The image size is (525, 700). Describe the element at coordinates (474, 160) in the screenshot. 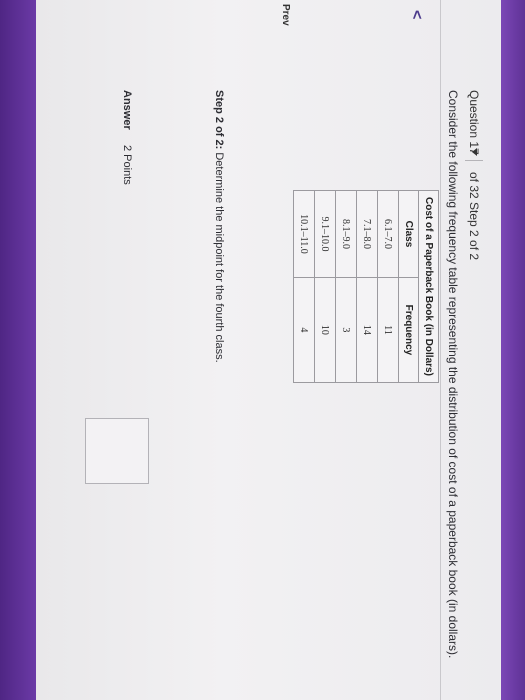

I see `header-divider` at that location.